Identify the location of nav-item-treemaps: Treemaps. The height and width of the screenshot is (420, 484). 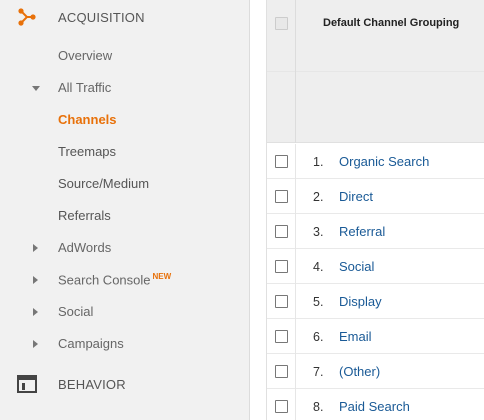
(125, 152).